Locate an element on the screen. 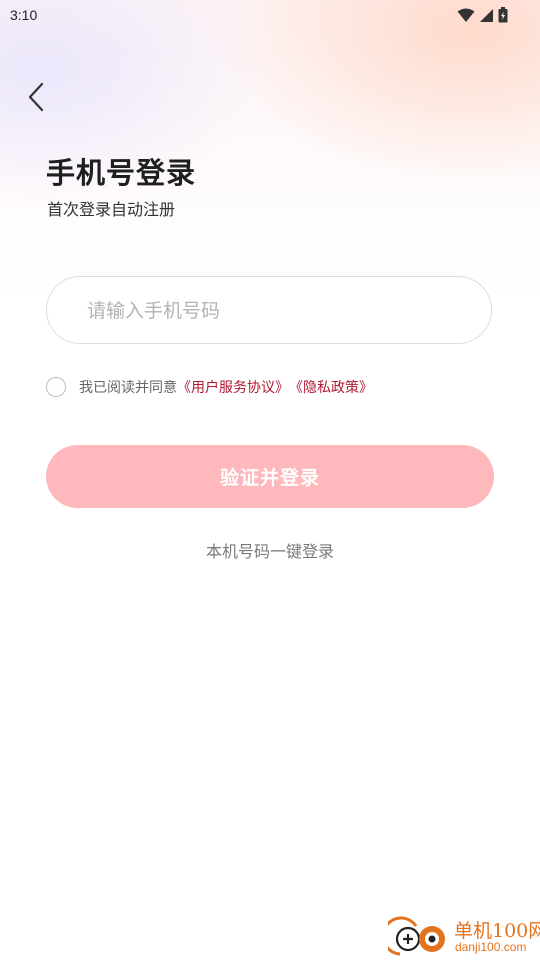  chevron-left-icon is located at coordinates (37, 99).